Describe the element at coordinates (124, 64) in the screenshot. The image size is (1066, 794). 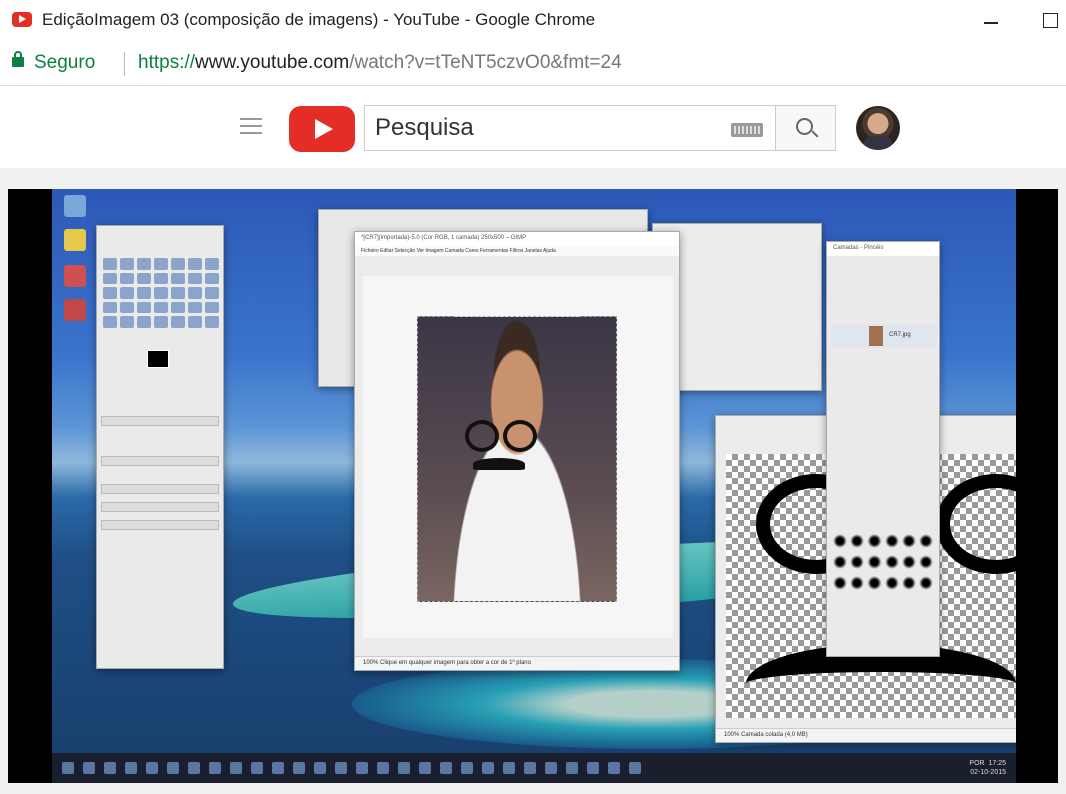
I see `address-separator` at that location.